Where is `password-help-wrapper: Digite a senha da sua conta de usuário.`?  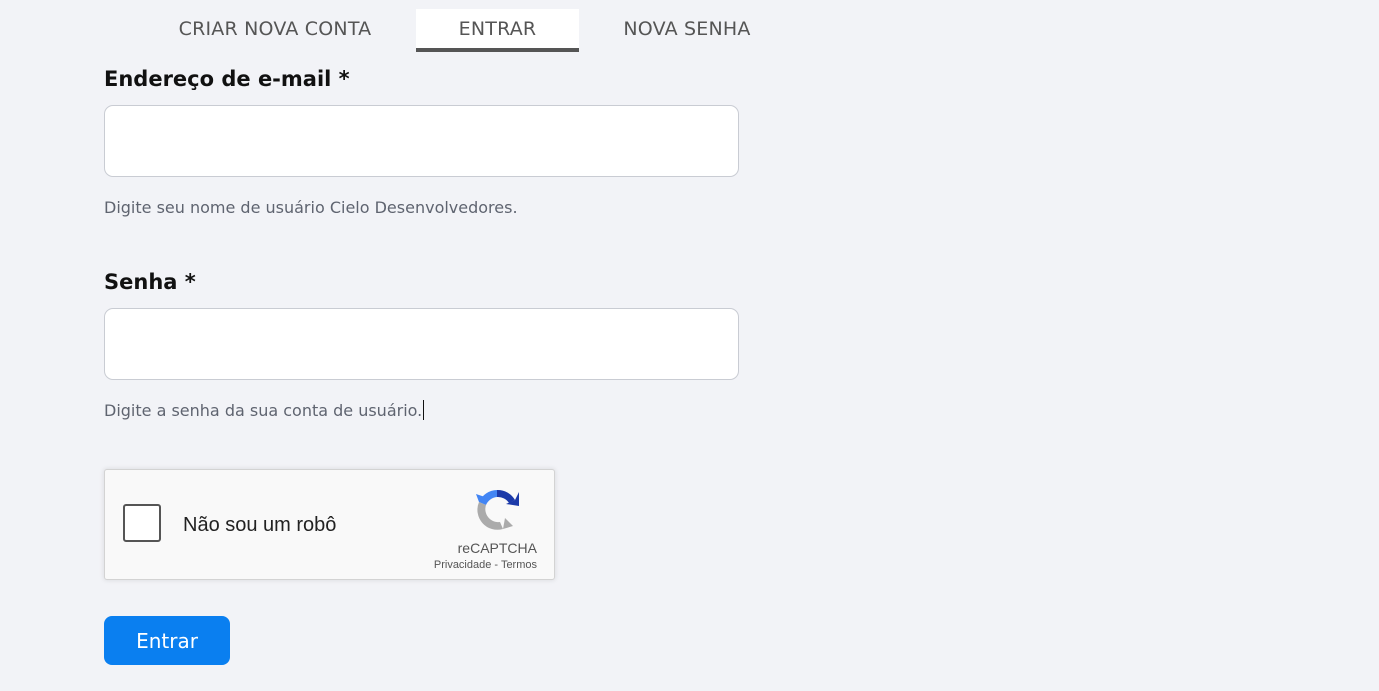
password-help-wrapper: Digite a senha da sua conta de usuário. is located at coordinates (264, 410).